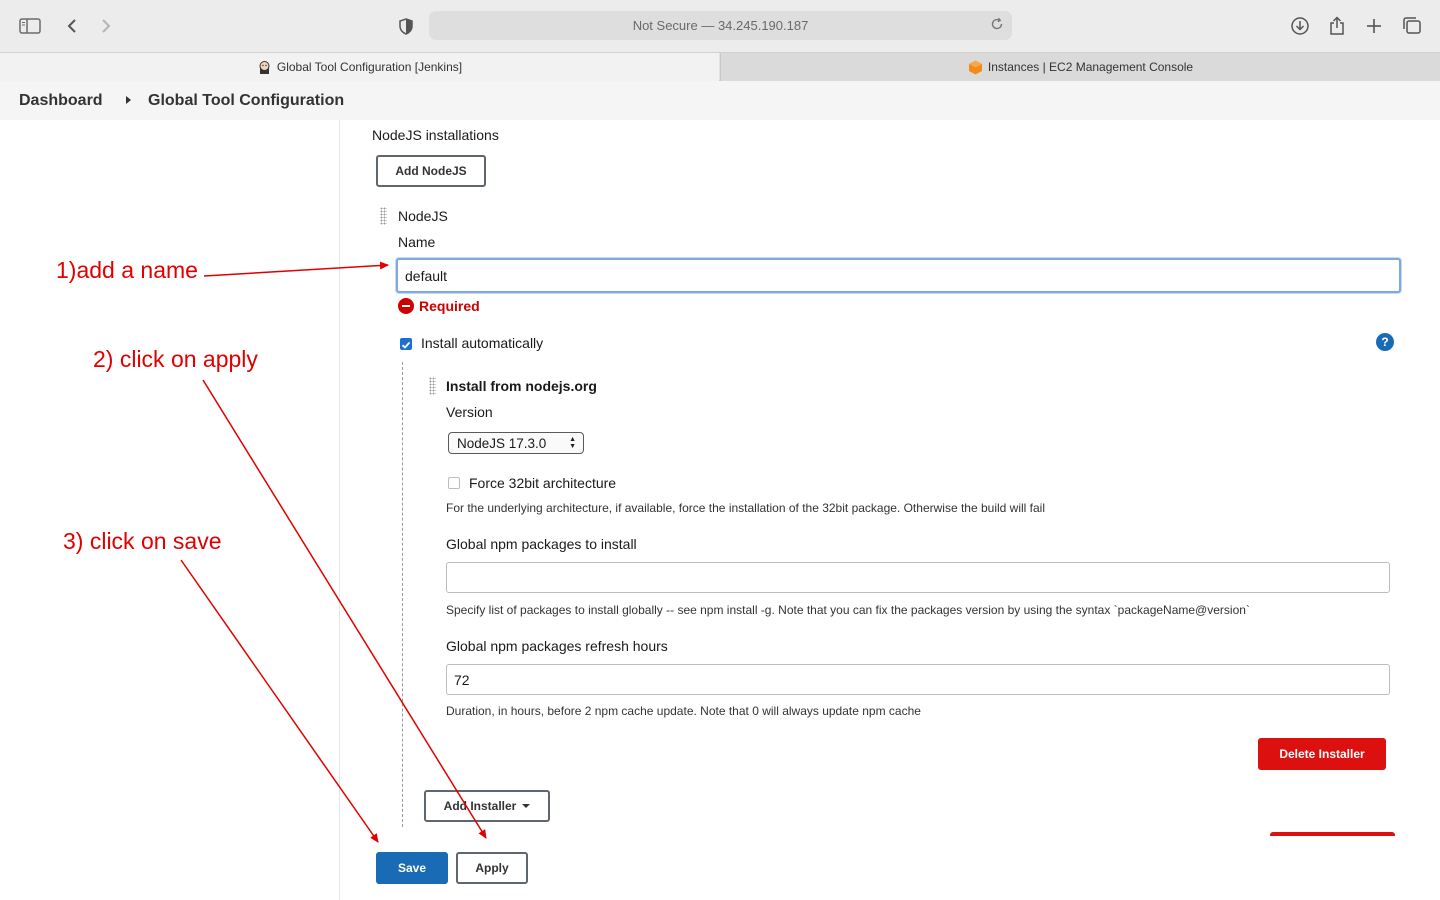  I want to click on annotation-arrows, so click(333, 552).